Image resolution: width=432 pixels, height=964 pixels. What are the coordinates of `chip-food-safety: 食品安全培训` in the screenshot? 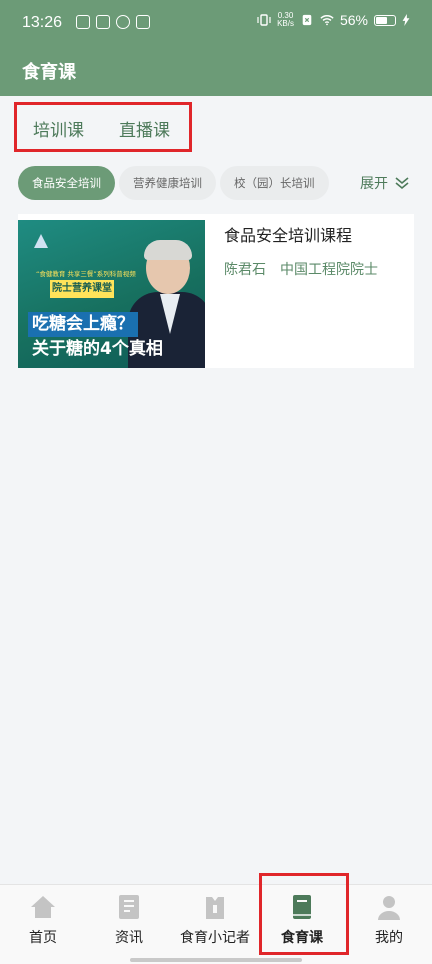 It's located at (66, 183).